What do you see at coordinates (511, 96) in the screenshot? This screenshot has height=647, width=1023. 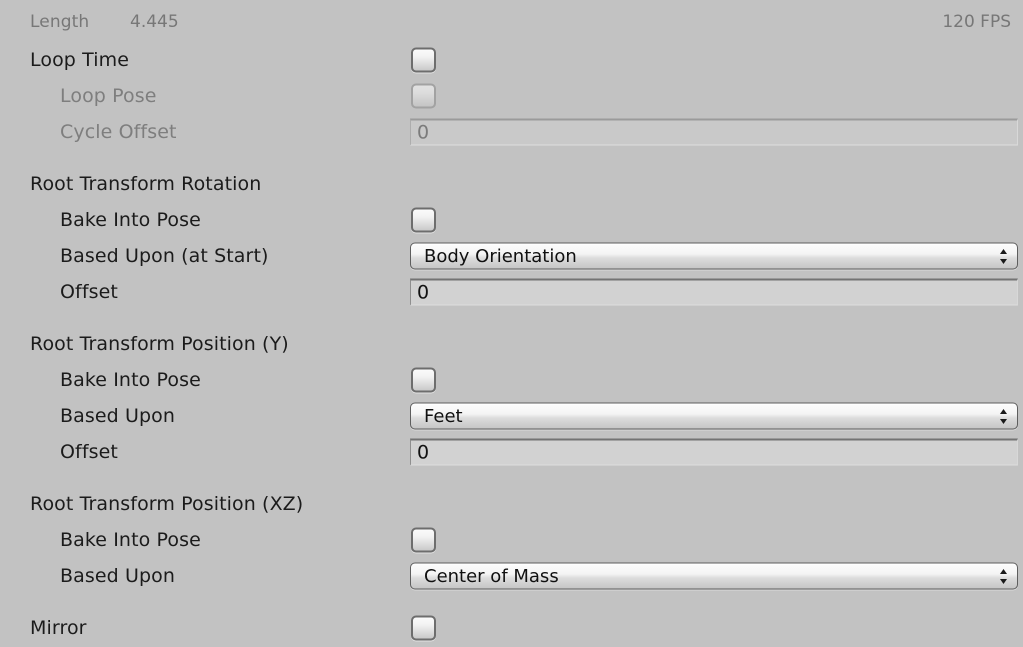 I see `loop-pose-row: Loop Pose` at bounding box center [511, 96].